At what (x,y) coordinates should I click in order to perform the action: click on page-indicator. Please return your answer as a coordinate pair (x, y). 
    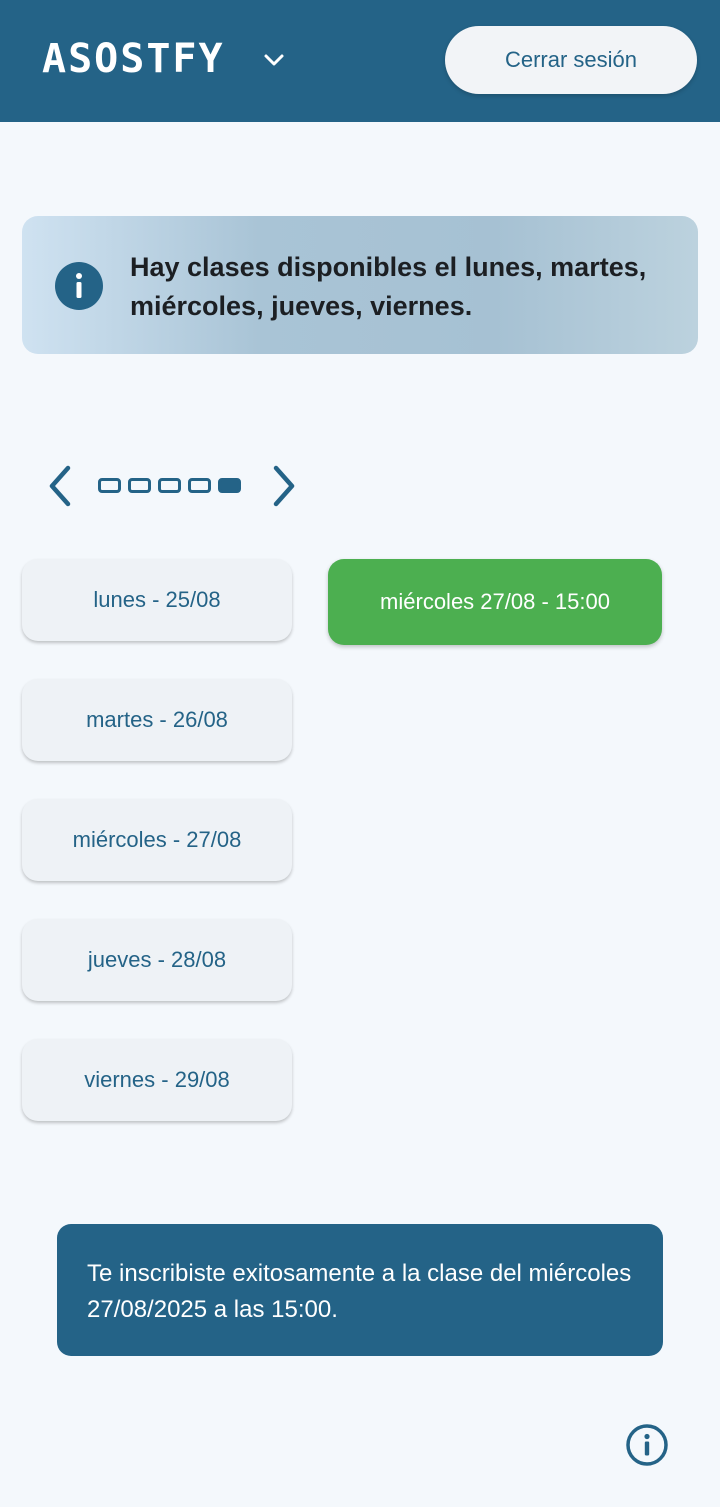
    Looking at the image, I should click on (169, 485).